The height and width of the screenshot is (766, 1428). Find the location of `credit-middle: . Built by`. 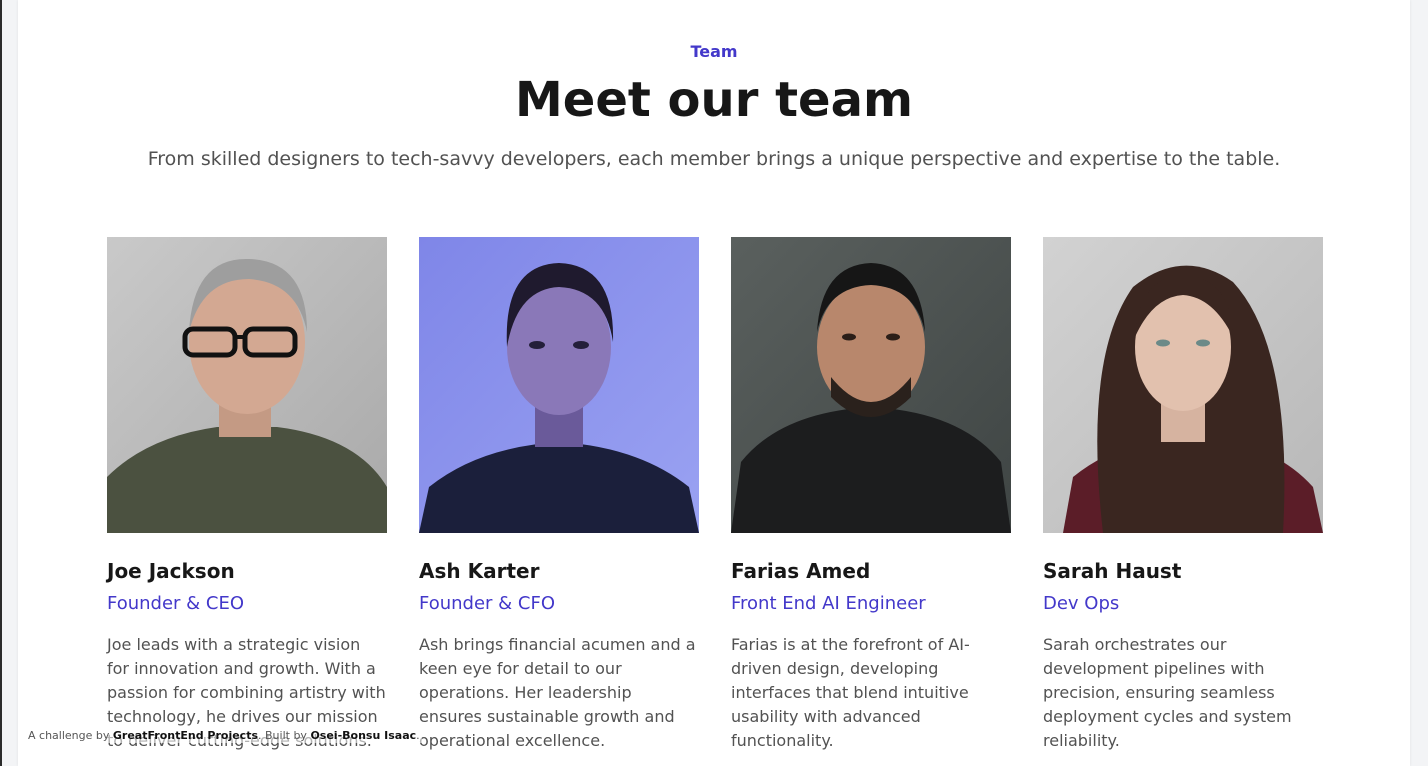

credit-middle: . Built by is located at coordinates (282, 735).